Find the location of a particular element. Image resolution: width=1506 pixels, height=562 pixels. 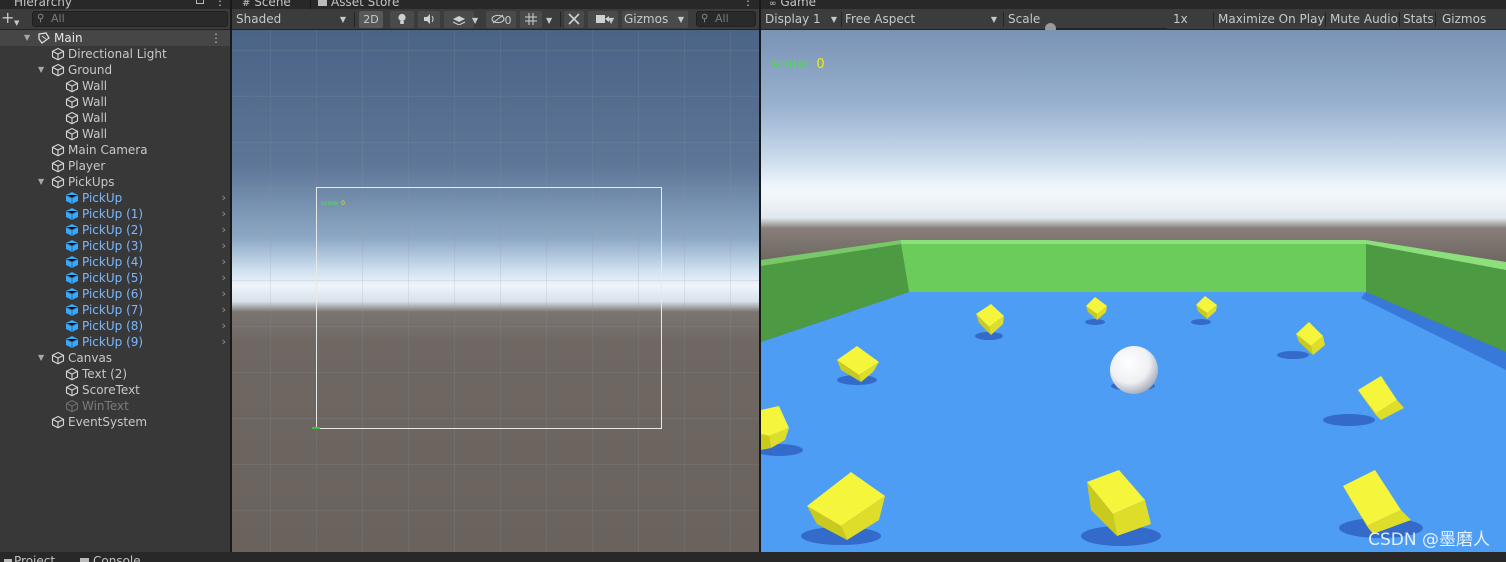

grid-toggle is located at coordinates (531, 19).